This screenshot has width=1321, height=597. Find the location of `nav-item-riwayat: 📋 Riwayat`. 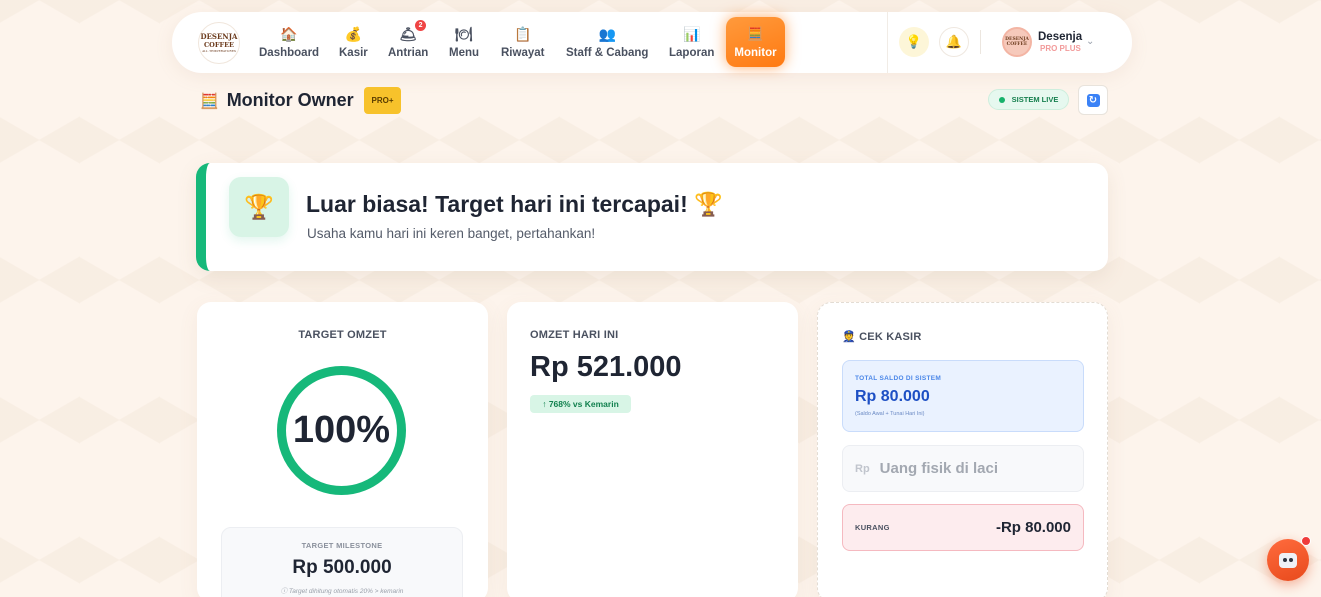

nav-item-riwayat: 📋 Riwayat is located at coordinates (522, 44).